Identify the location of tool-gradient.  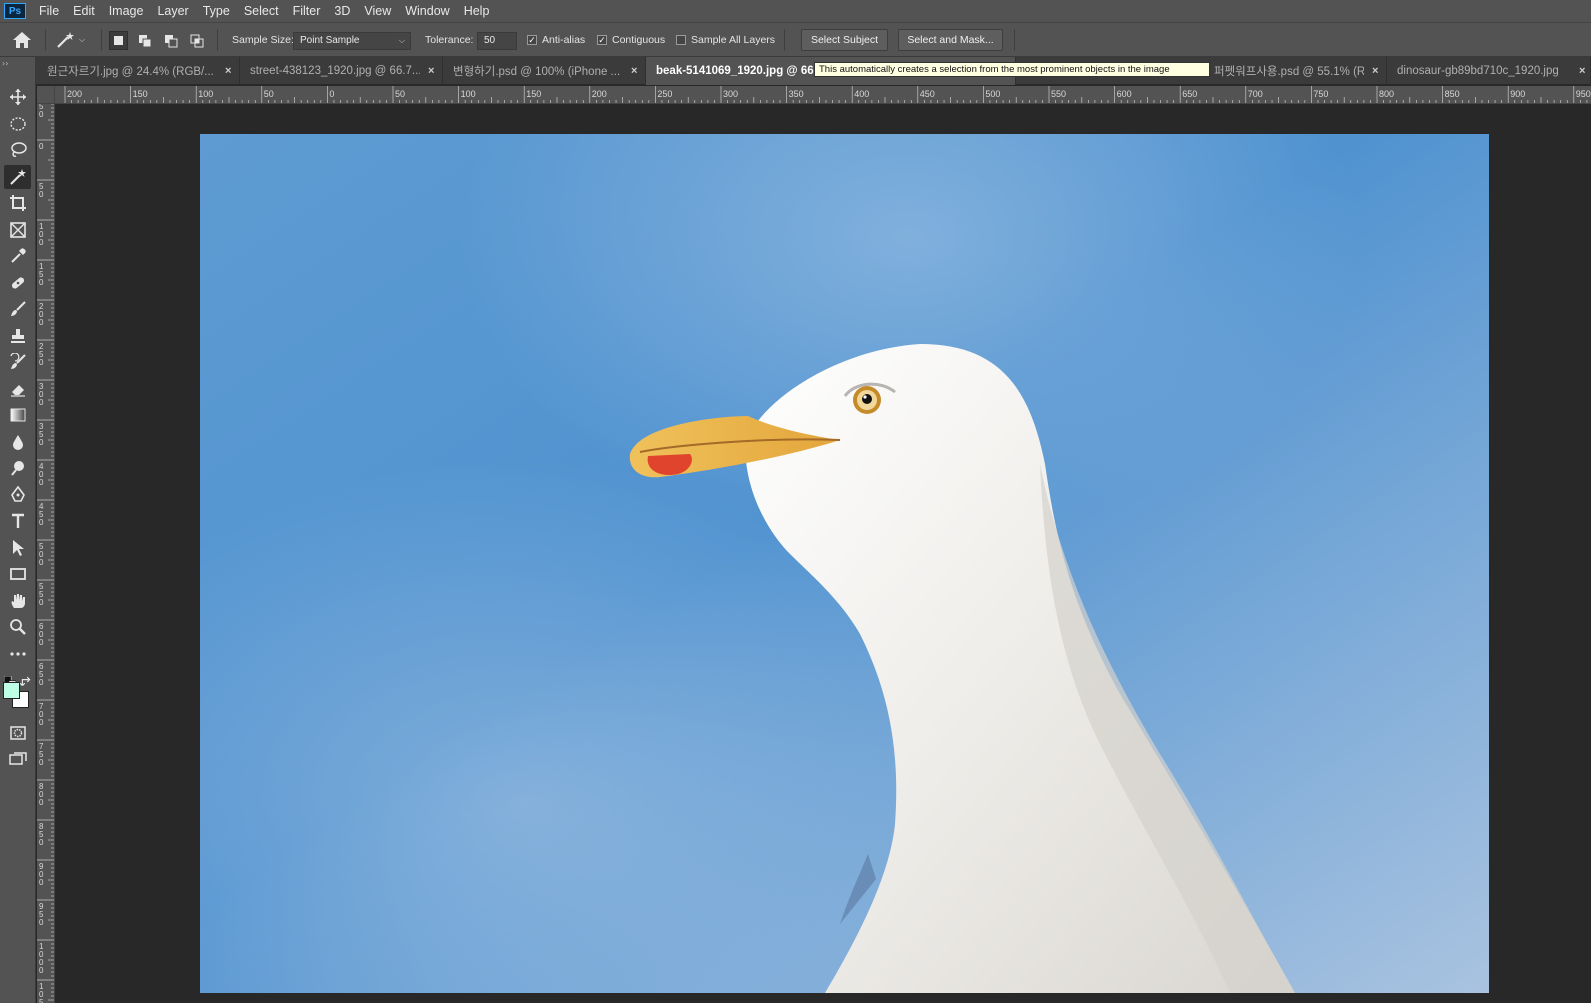
(17, 415).